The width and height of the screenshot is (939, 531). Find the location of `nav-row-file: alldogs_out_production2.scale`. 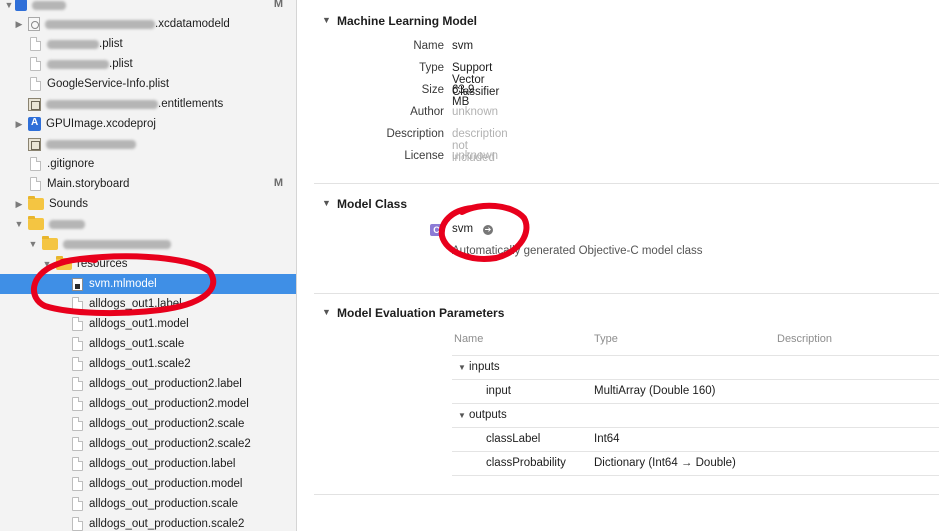

nav-row-file: alldogs_out_production2.scale is located at coordinates (148, 424).